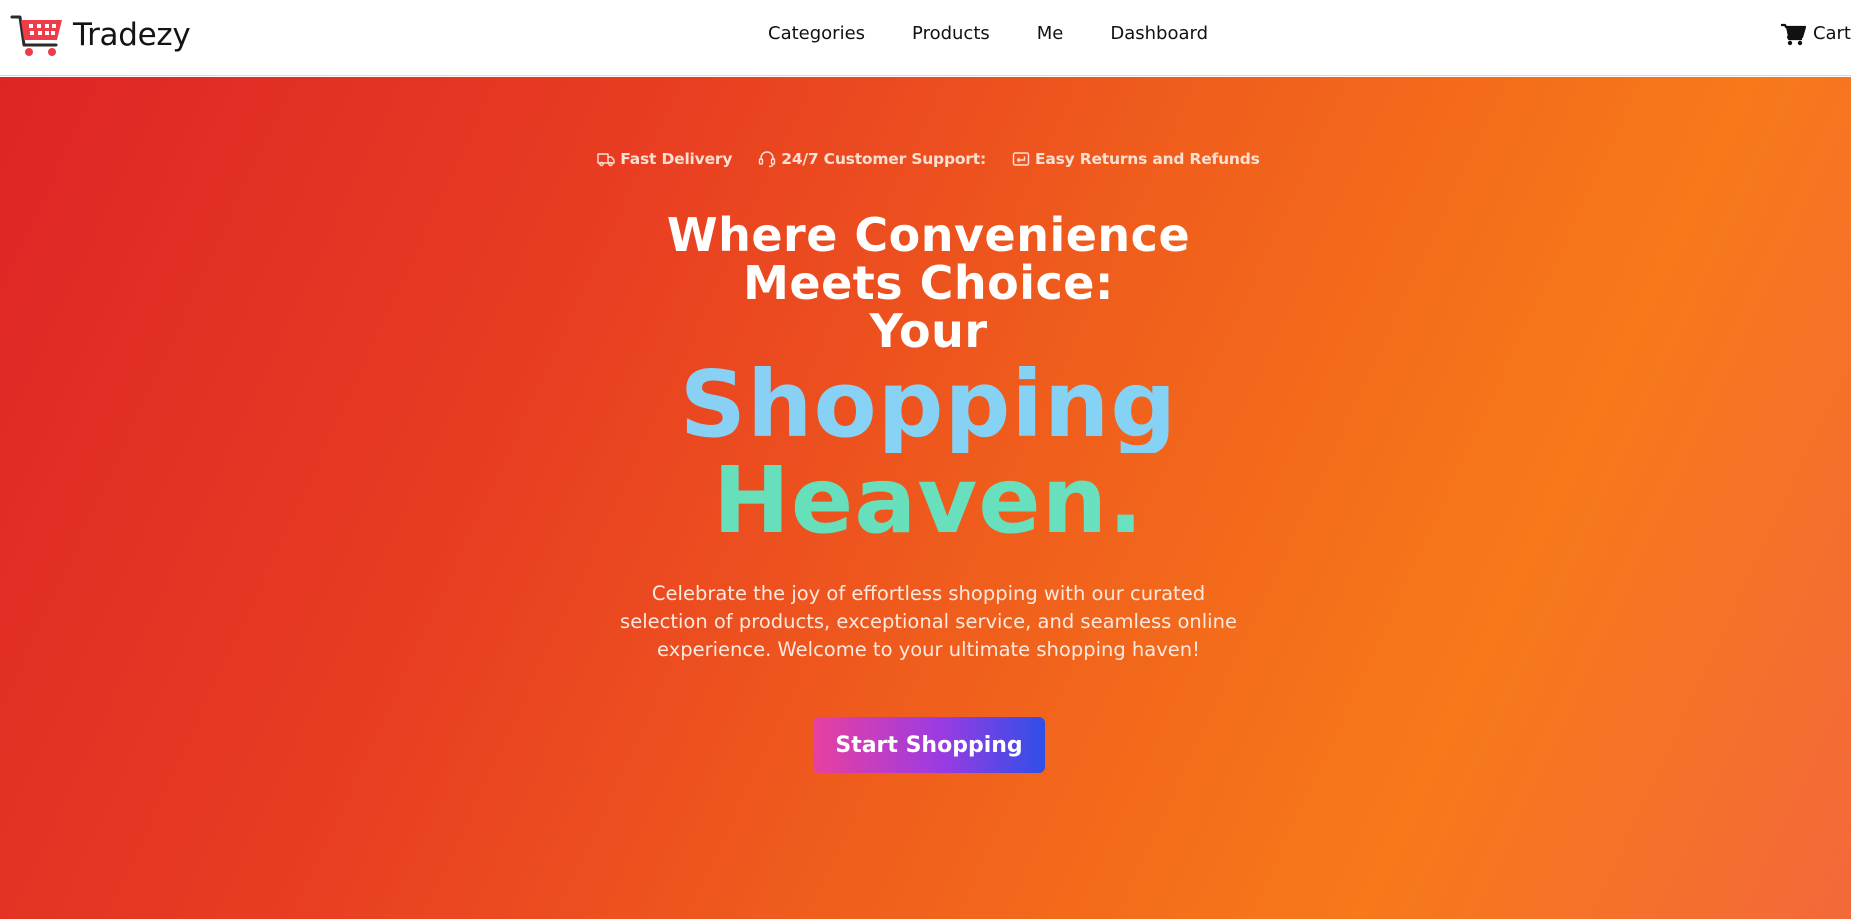  What do you see at coordinates (1147, 159) in the screenshot?
I see `feature-label: Easy Returns and Refunds` at bounding box center [1147, 159].